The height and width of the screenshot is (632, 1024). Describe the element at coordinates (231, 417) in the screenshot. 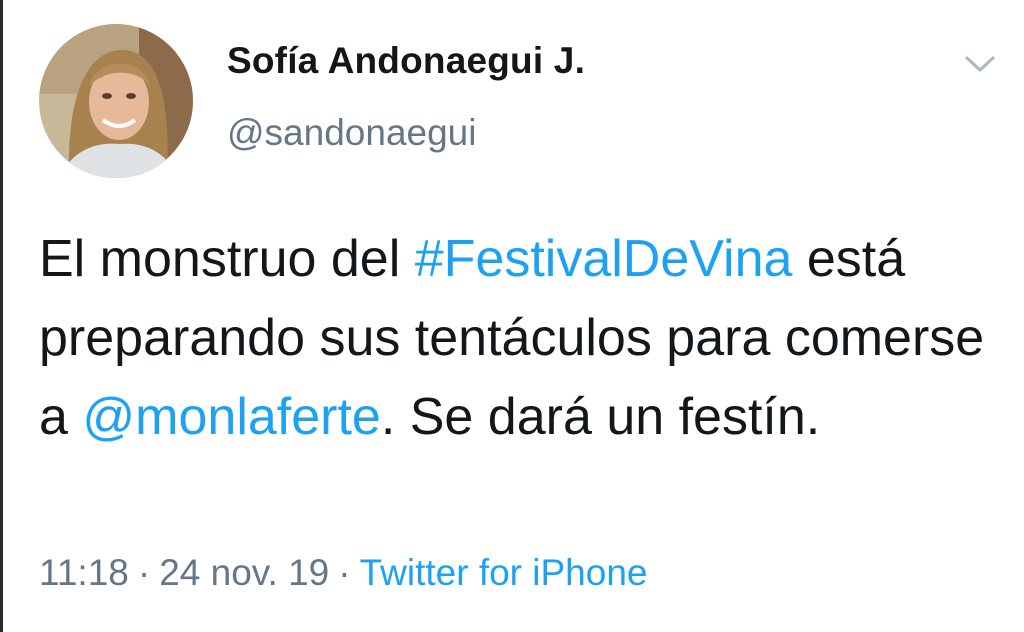

I see `mention-link: @monlaferte` at that location.